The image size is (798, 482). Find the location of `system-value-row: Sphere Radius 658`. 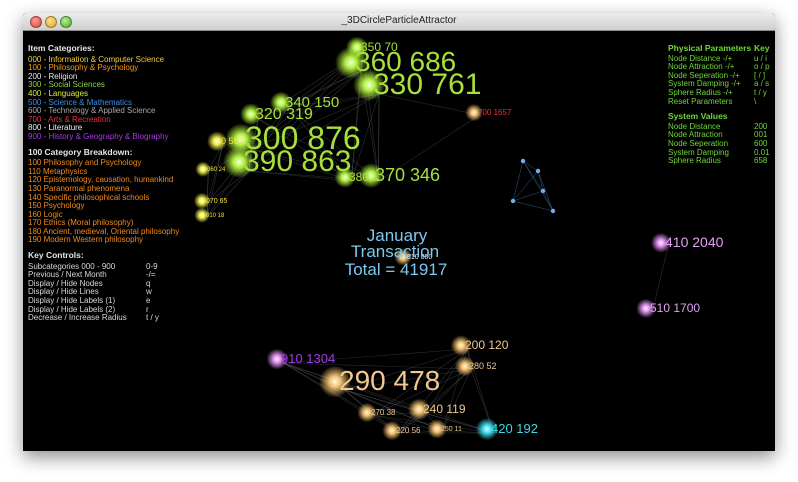

system-value-row: Sphere Radius 658 is located at coordinates (720, 161).